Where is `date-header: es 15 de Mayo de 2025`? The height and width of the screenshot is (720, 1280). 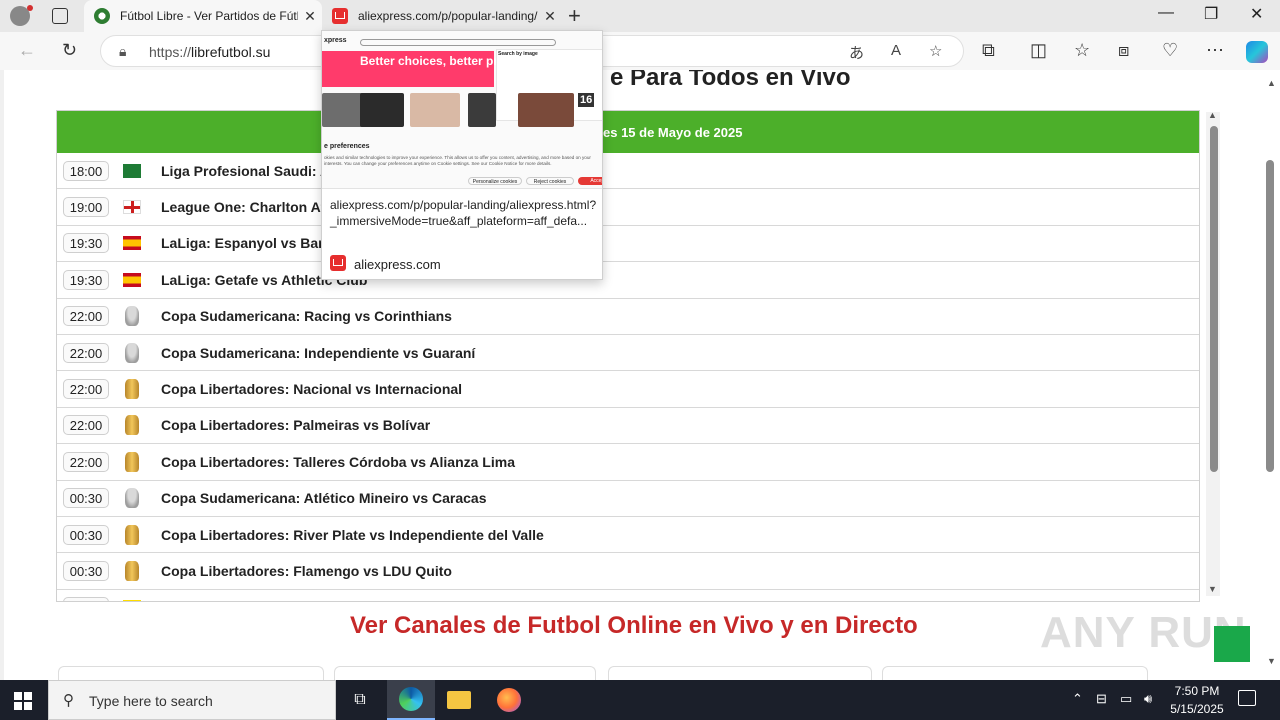 date-header: es 15 de Mayo de 2025 is located at coordinates (628, 132).